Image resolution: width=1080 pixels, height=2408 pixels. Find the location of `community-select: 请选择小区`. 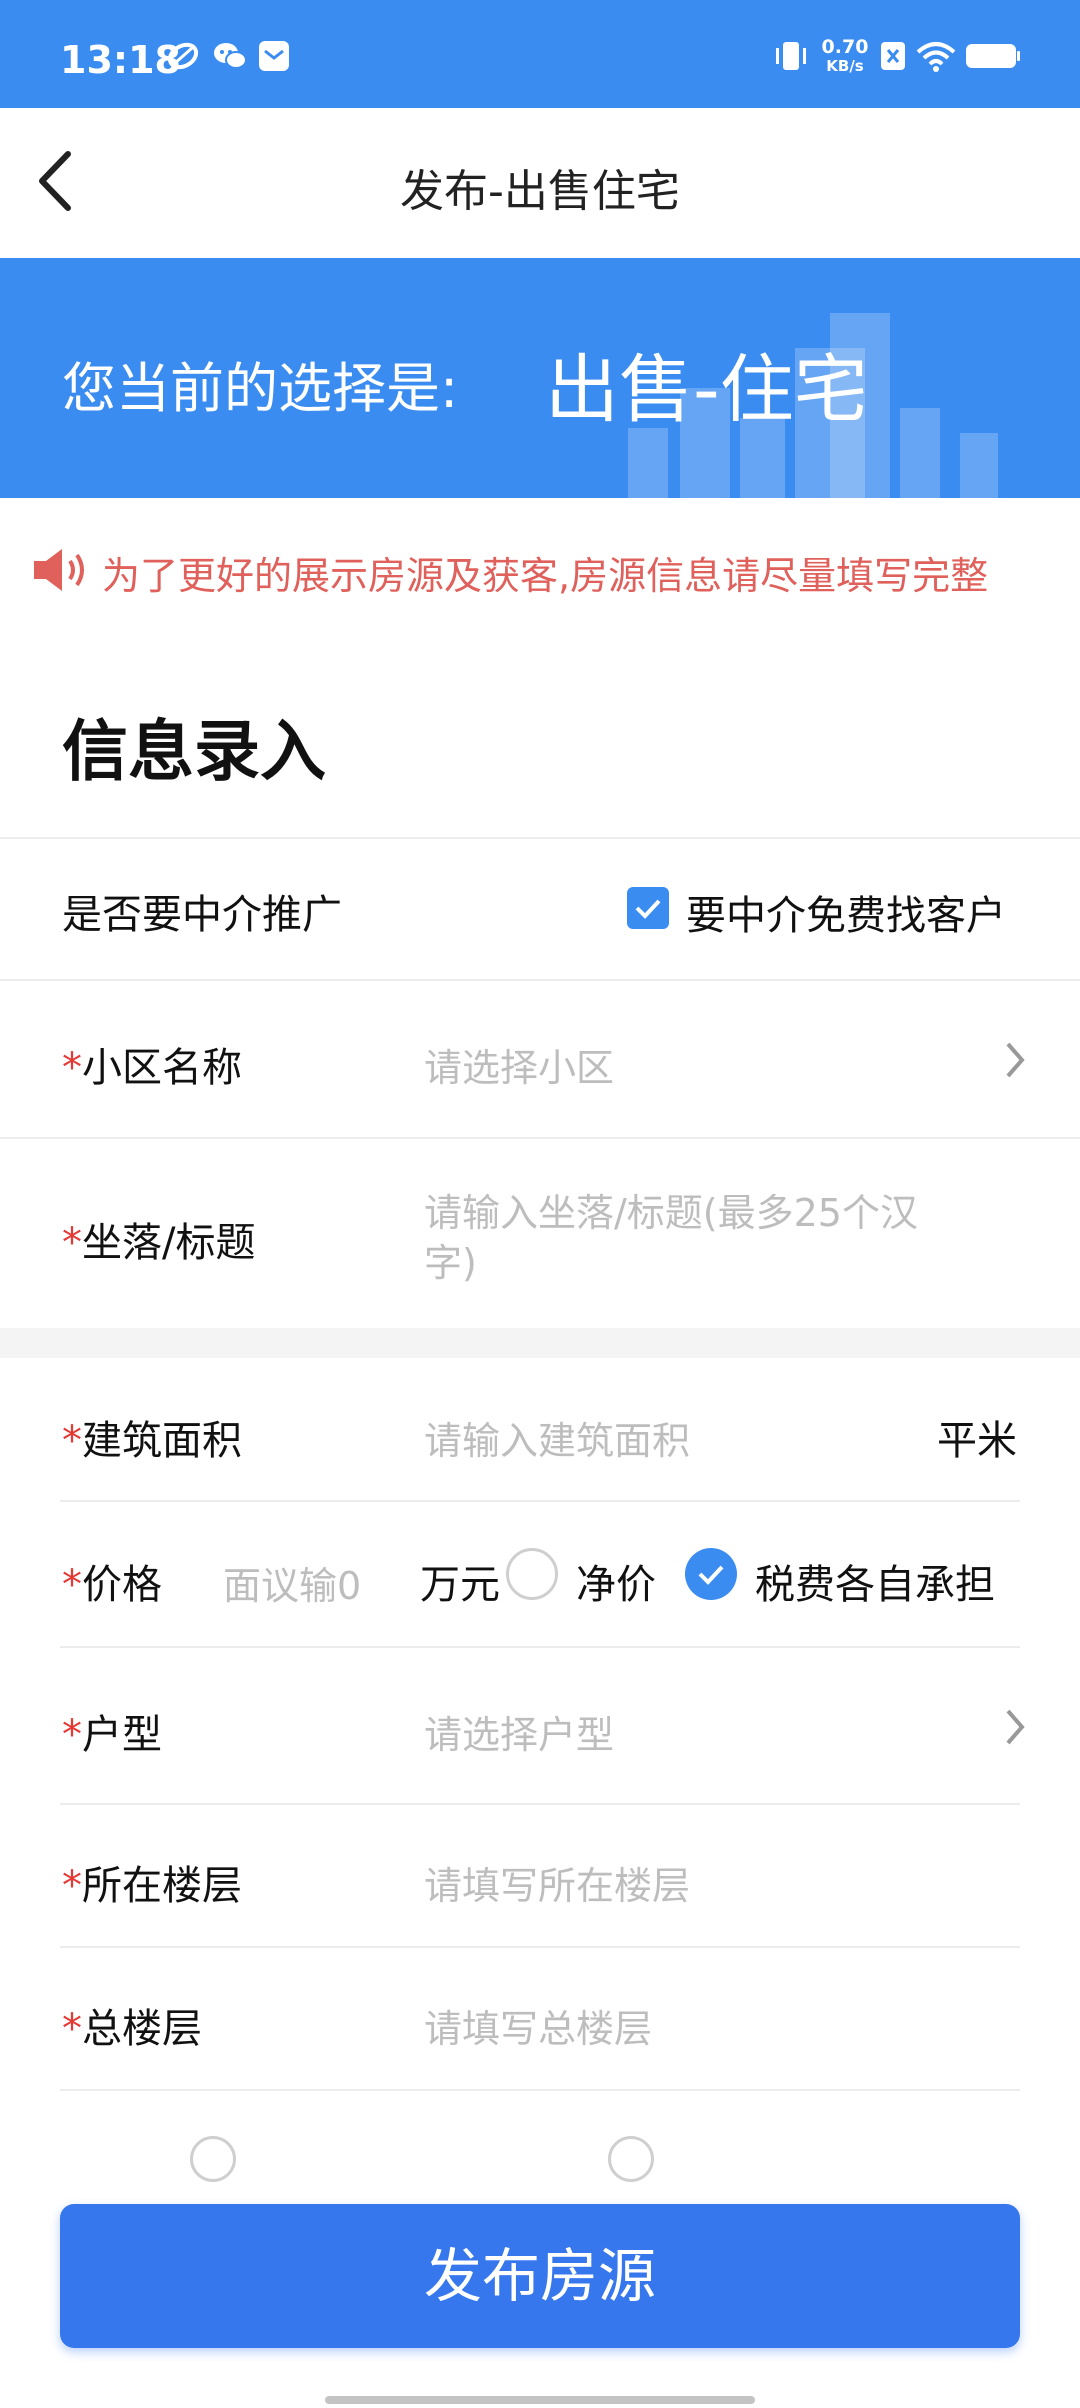

community-select: 请选择小区 is located at coordinates (519, 1064).